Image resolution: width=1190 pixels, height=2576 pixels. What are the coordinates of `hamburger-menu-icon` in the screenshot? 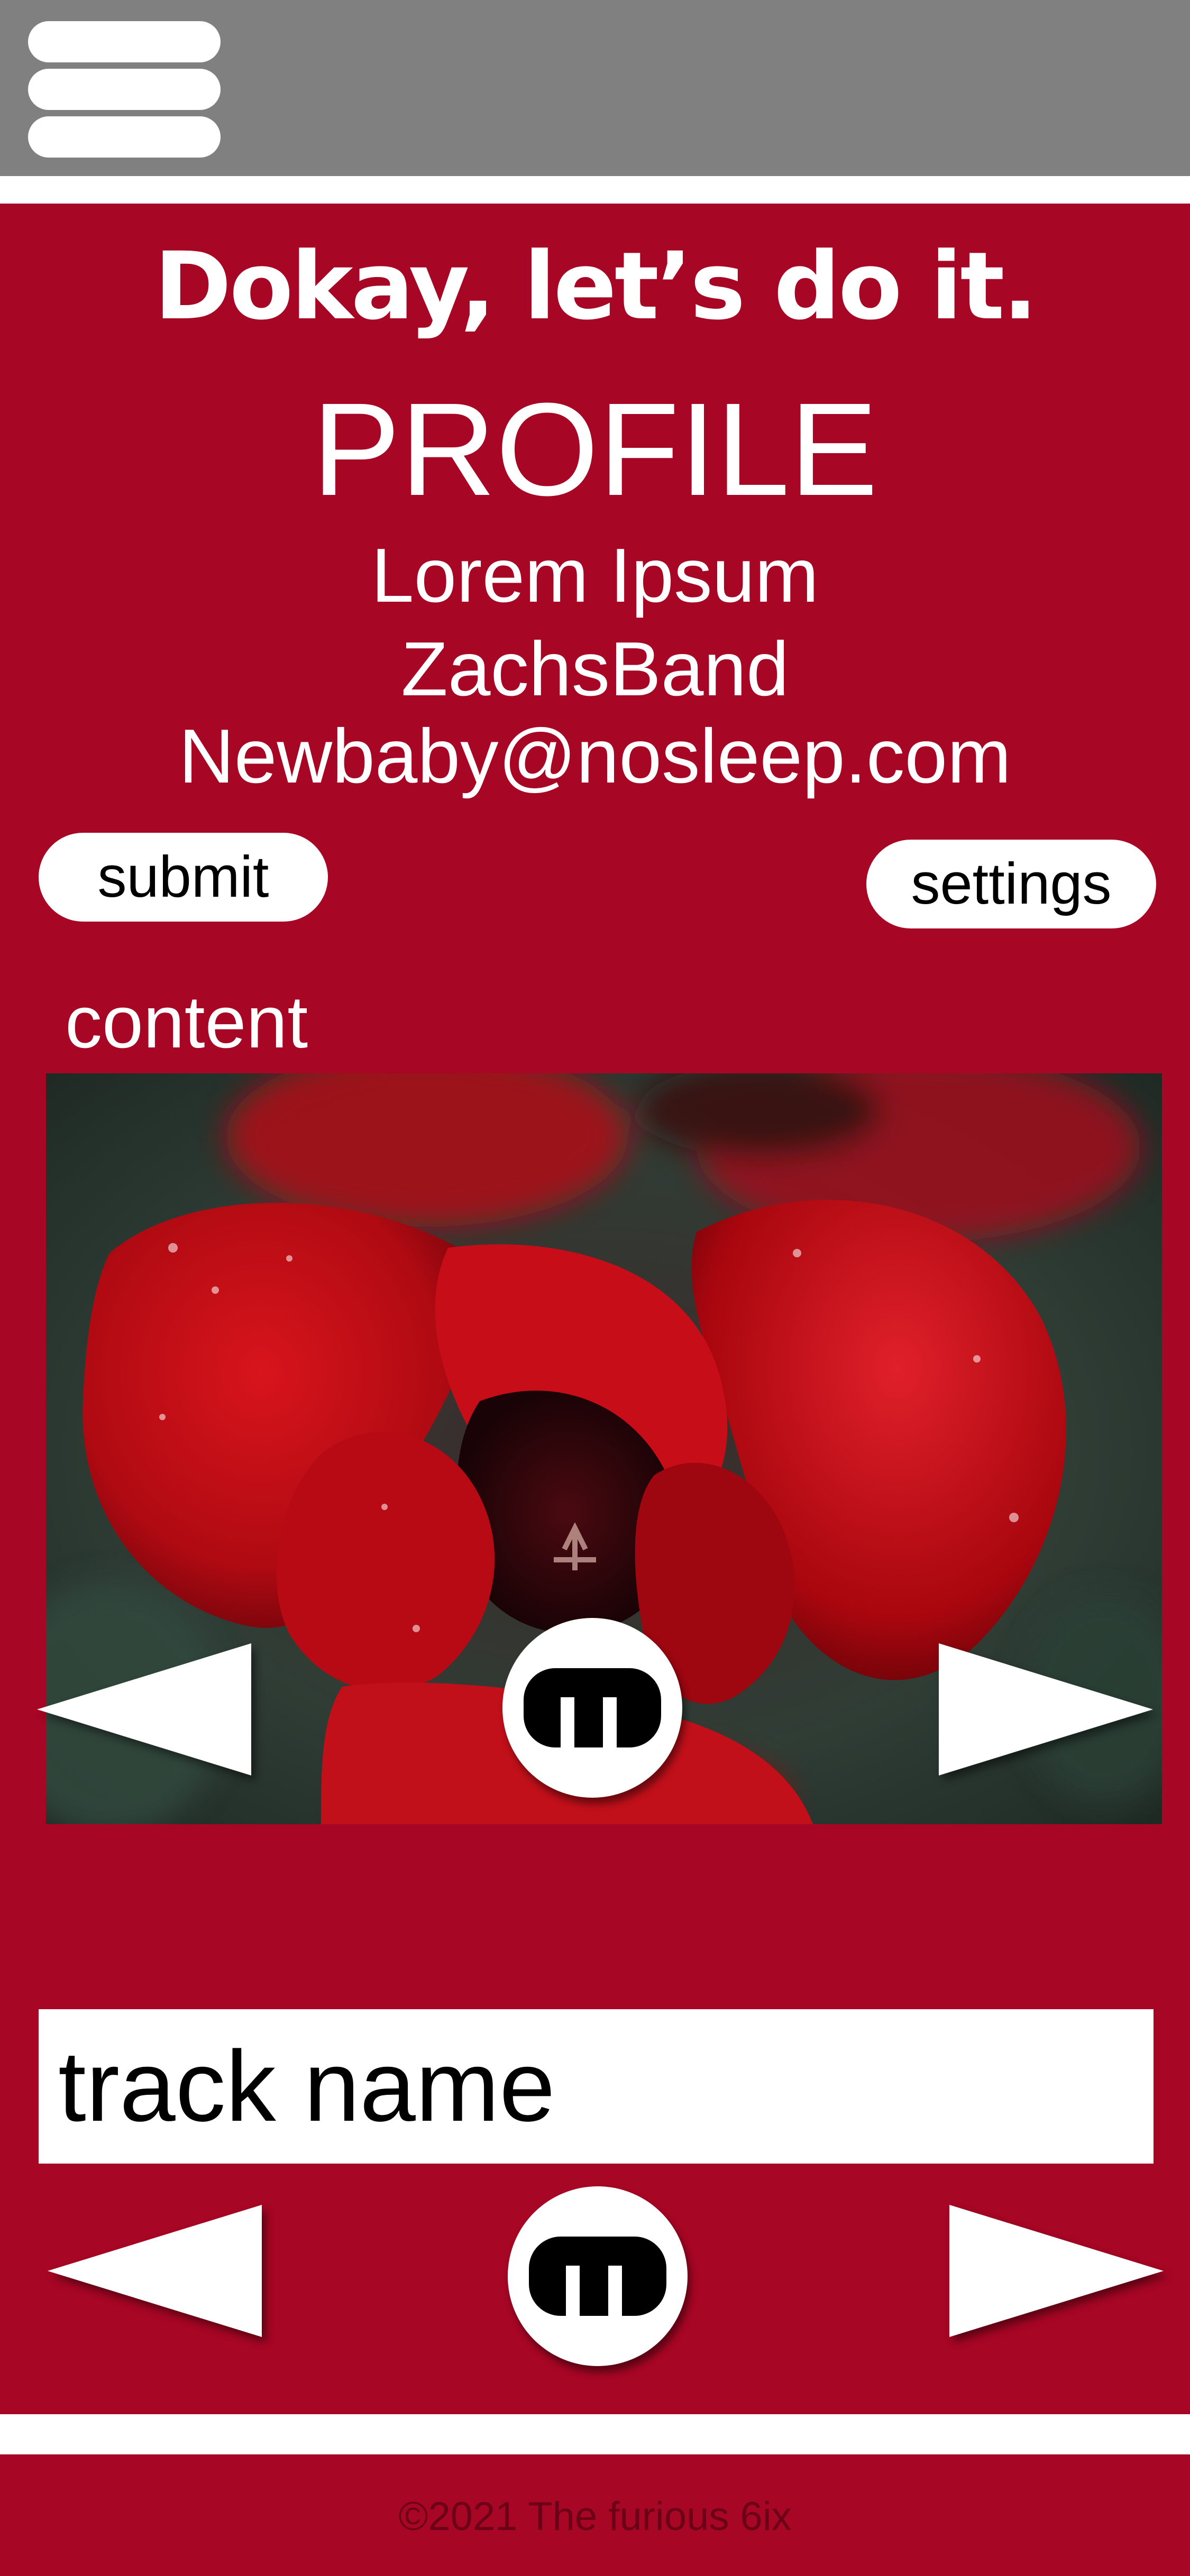 It's located at (124, 89).